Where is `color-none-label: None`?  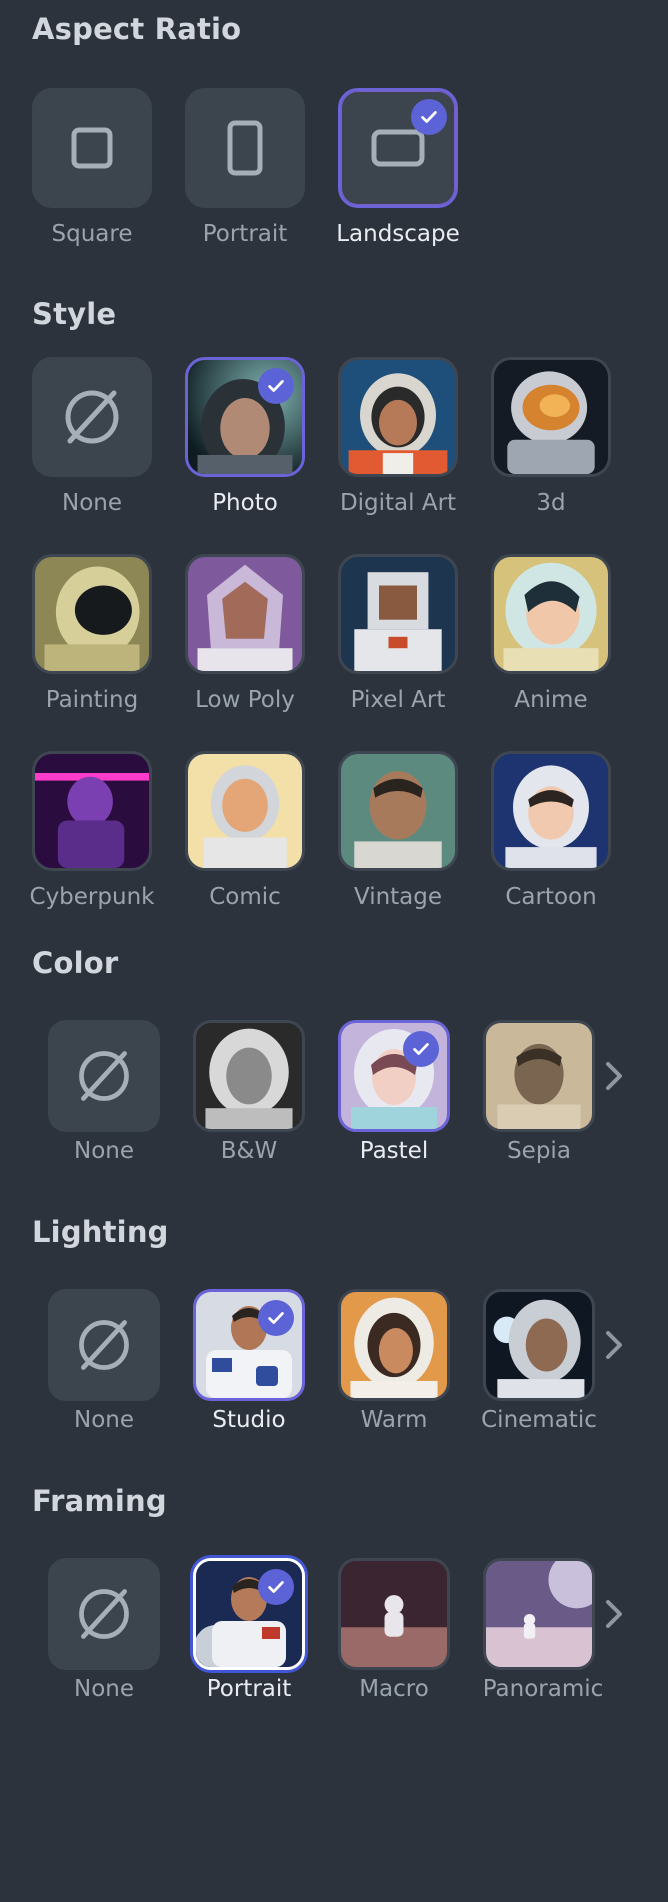
color-none-label: None is located at coordinates (103, 1151).